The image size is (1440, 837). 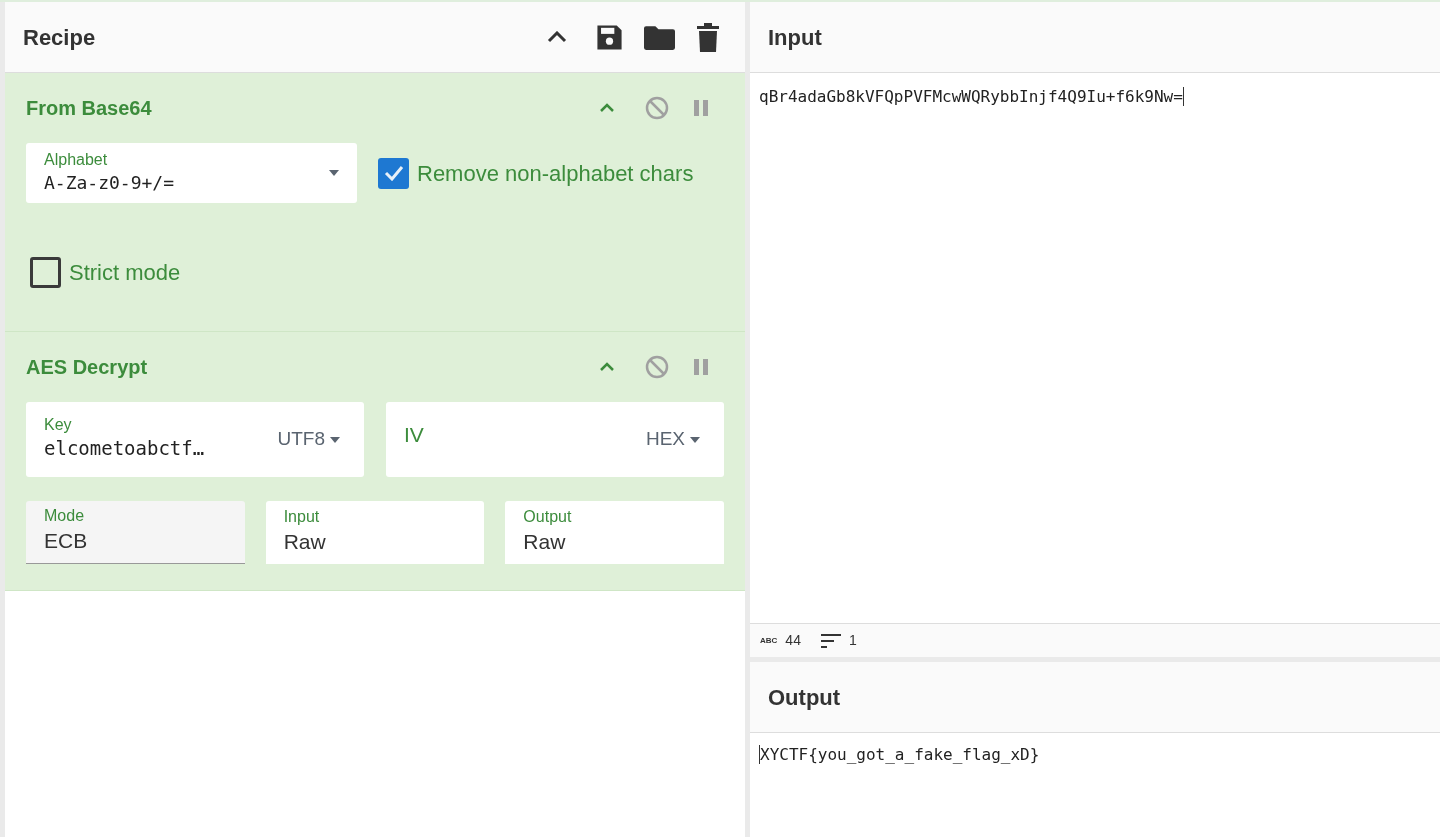 I want to click on length-label: ABC, so click(x=769, y=640).